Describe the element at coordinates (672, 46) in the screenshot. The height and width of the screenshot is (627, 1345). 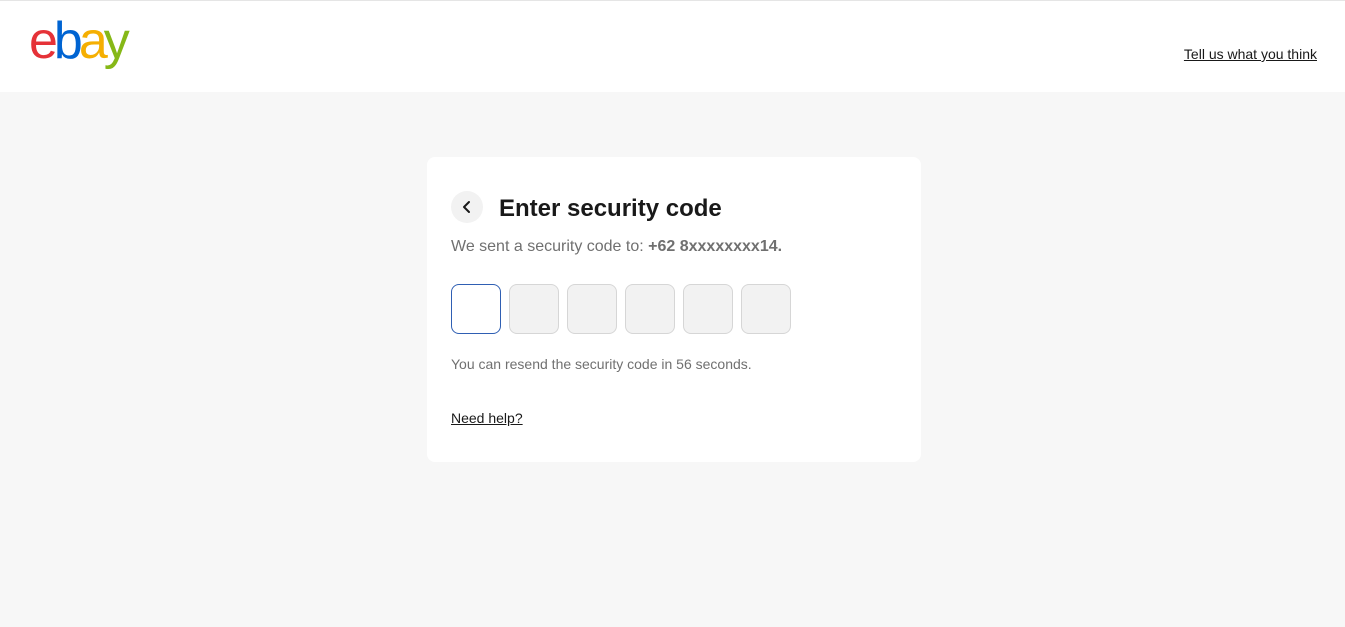
I see `site-header: e b a y Tell us what you think` at that location.